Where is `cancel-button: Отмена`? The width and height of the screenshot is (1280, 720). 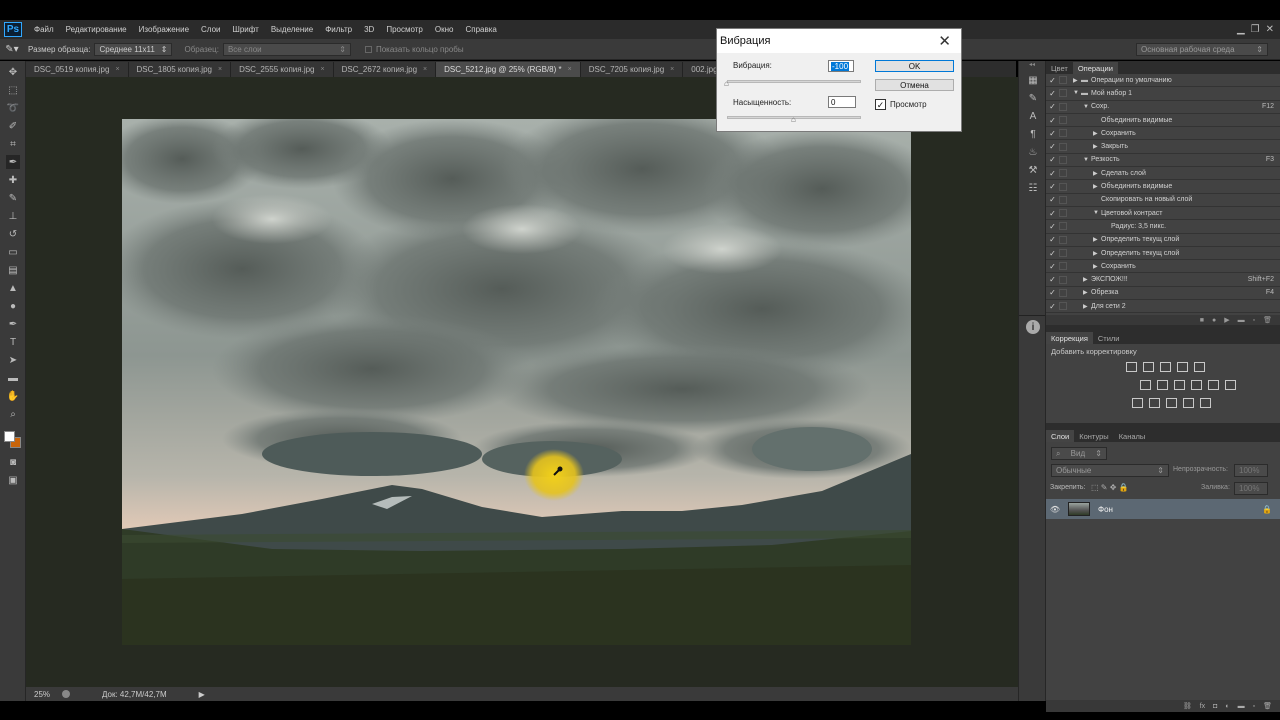
cancel-button: Отмена is located at coordinates (914, 85).